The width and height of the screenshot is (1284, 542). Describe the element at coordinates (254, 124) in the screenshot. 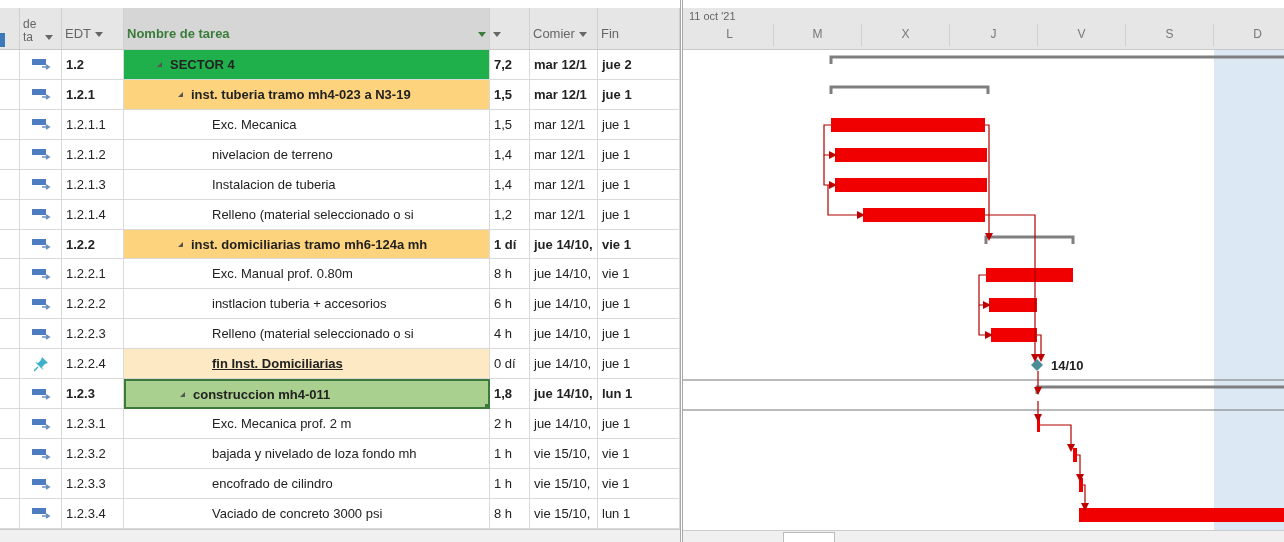

I see `task-name: Exc. Mecanica` at that location.